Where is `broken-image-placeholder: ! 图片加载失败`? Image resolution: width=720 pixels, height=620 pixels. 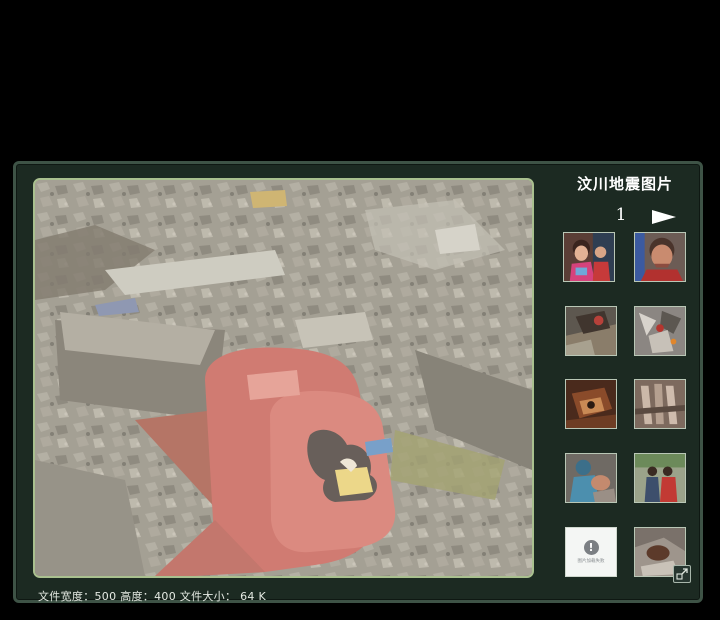 broken-image-placeholder: ! 图片加载失败 is located at coordinates (591, 552).